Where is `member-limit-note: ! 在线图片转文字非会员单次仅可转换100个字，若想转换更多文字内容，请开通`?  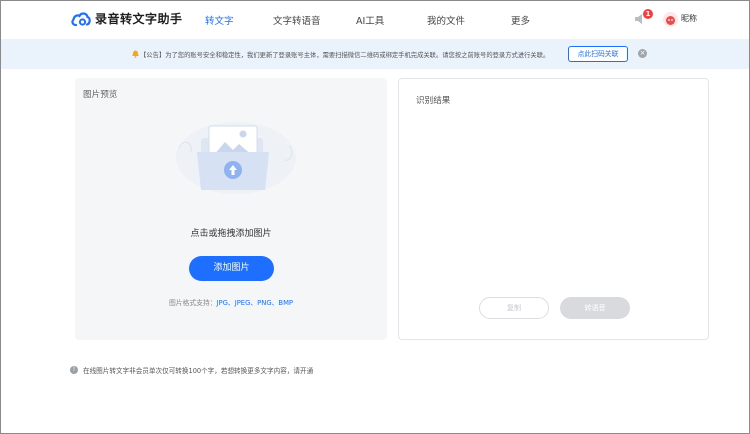 member-limit-note: ! 在线图片转文字非会员单次仅可转换100个字，若想转换更多文字内容，请开通 is located at coordinates (191, 370).